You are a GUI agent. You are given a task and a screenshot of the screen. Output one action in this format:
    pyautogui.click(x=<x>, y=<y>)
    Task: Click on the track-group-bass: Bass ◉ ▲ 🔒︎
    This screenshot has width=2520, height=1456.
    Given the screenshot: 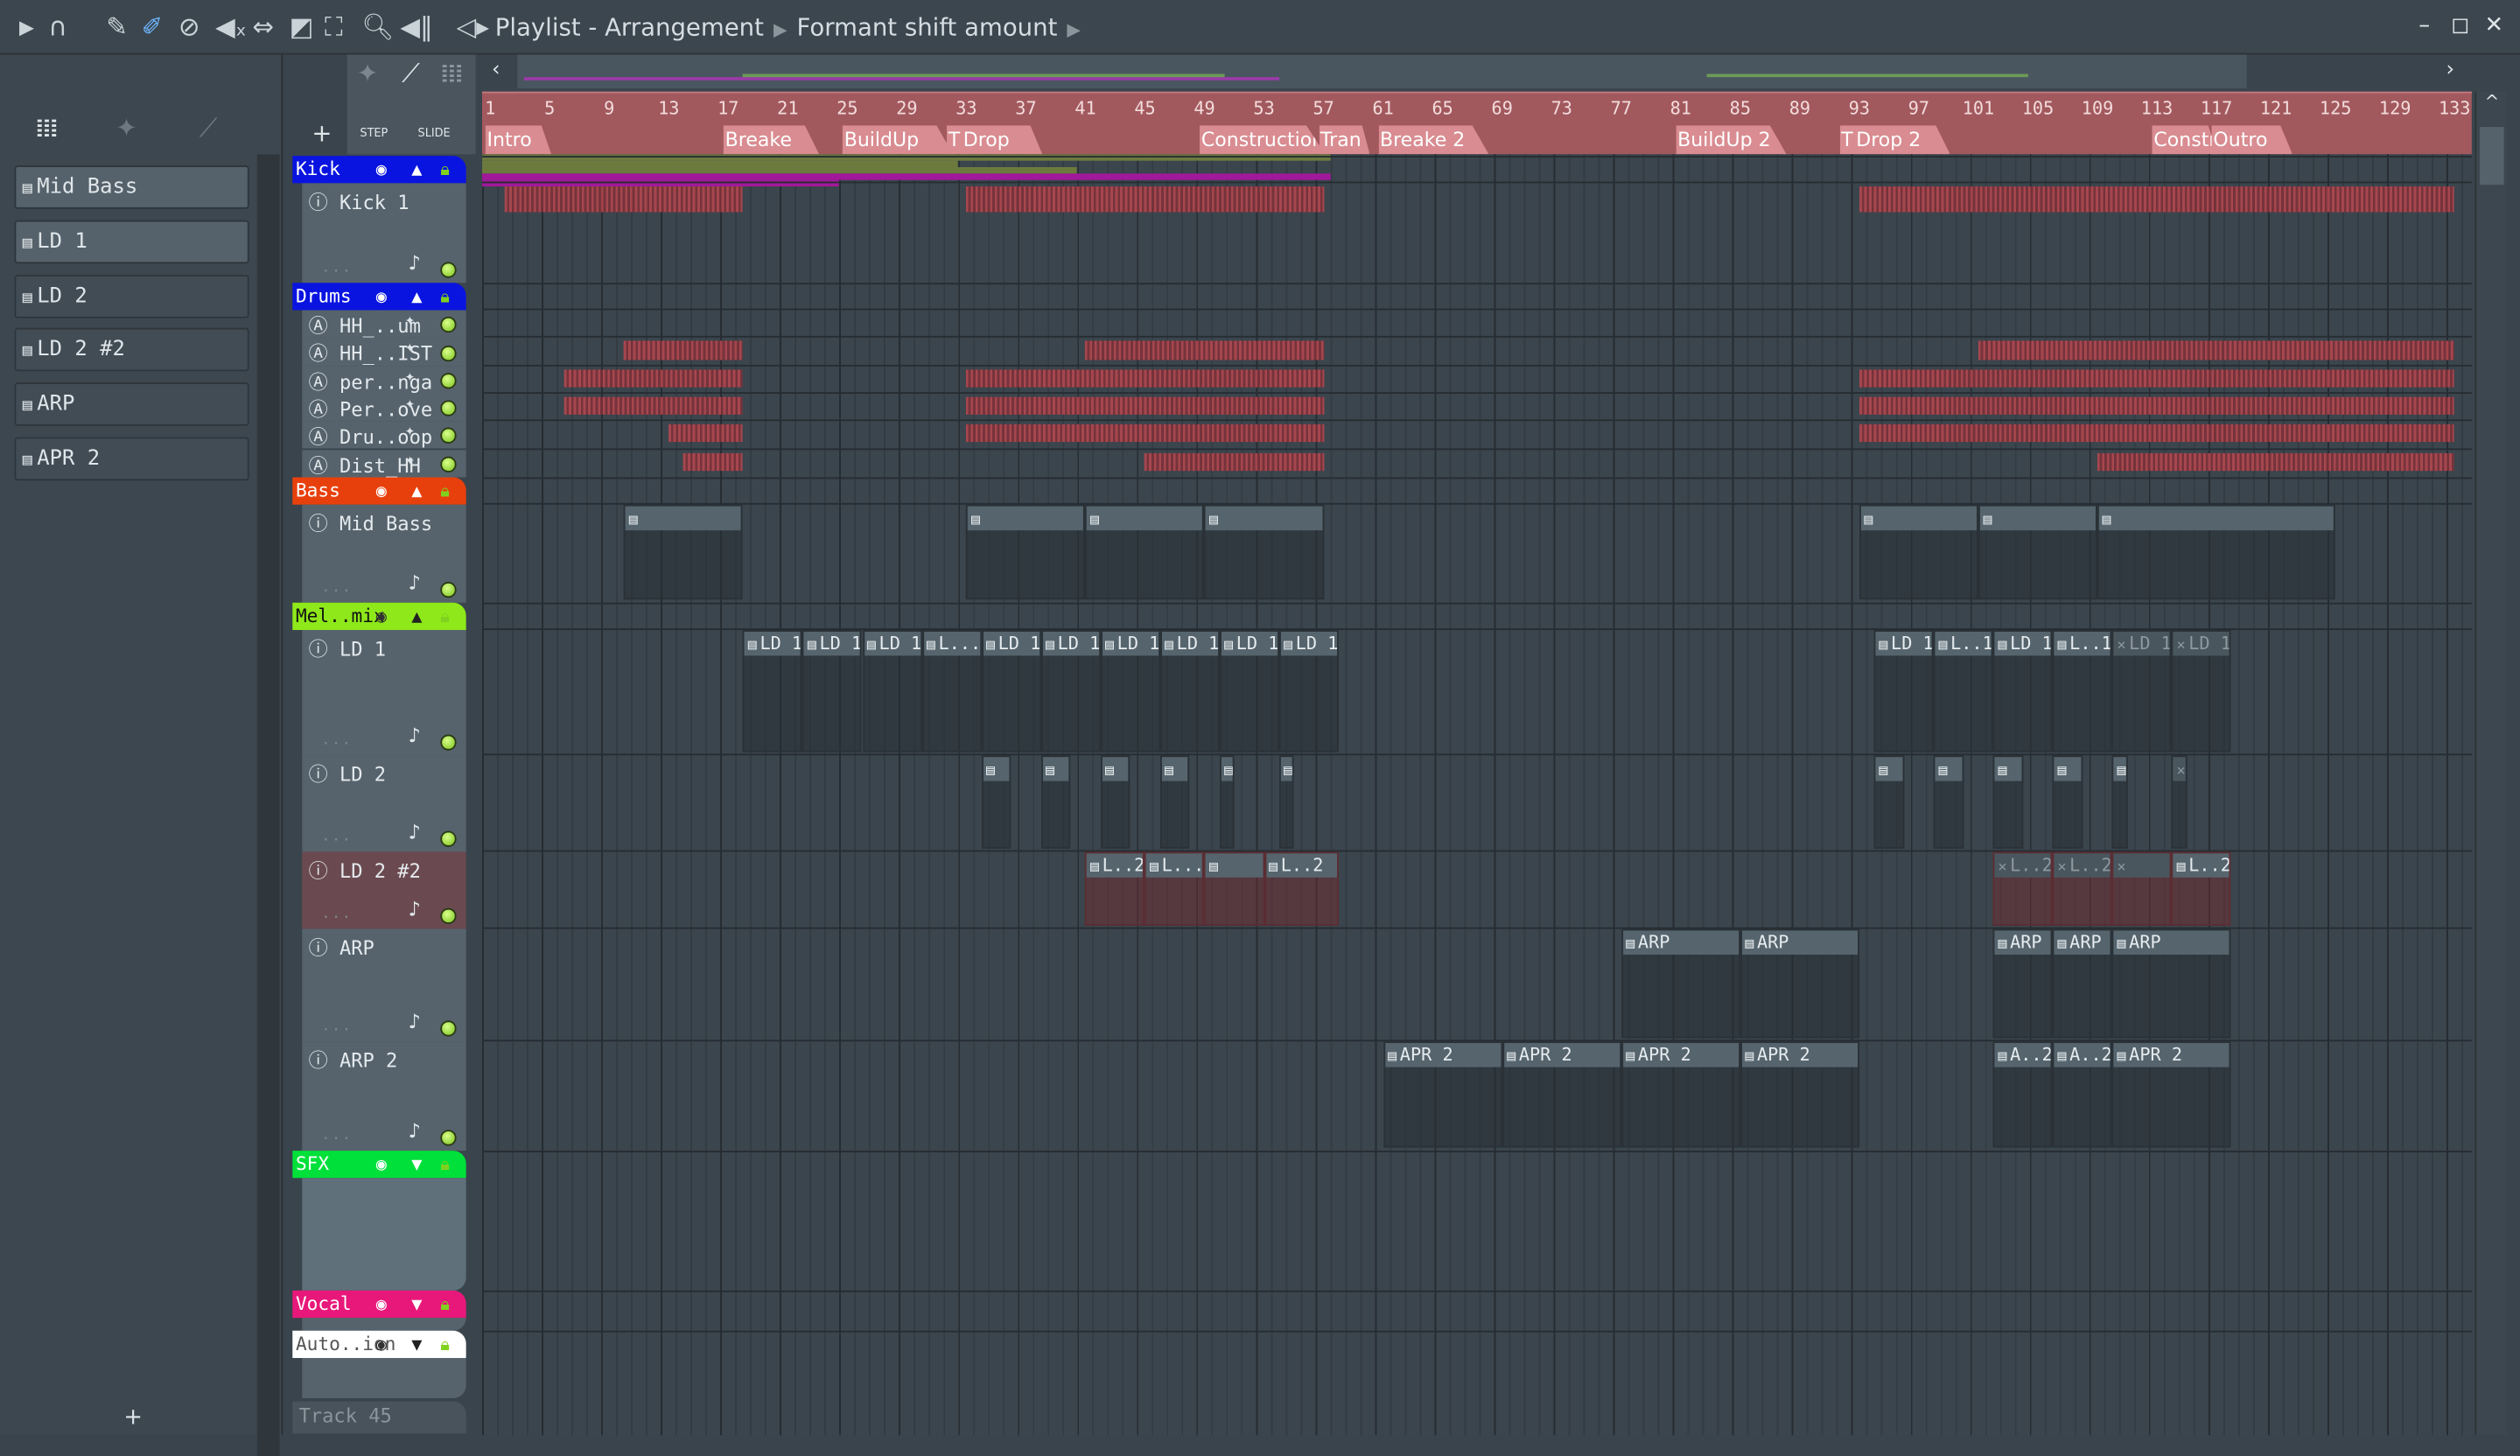 What is the action you would take?
    pyautogui.click(x=379, y=491)
    